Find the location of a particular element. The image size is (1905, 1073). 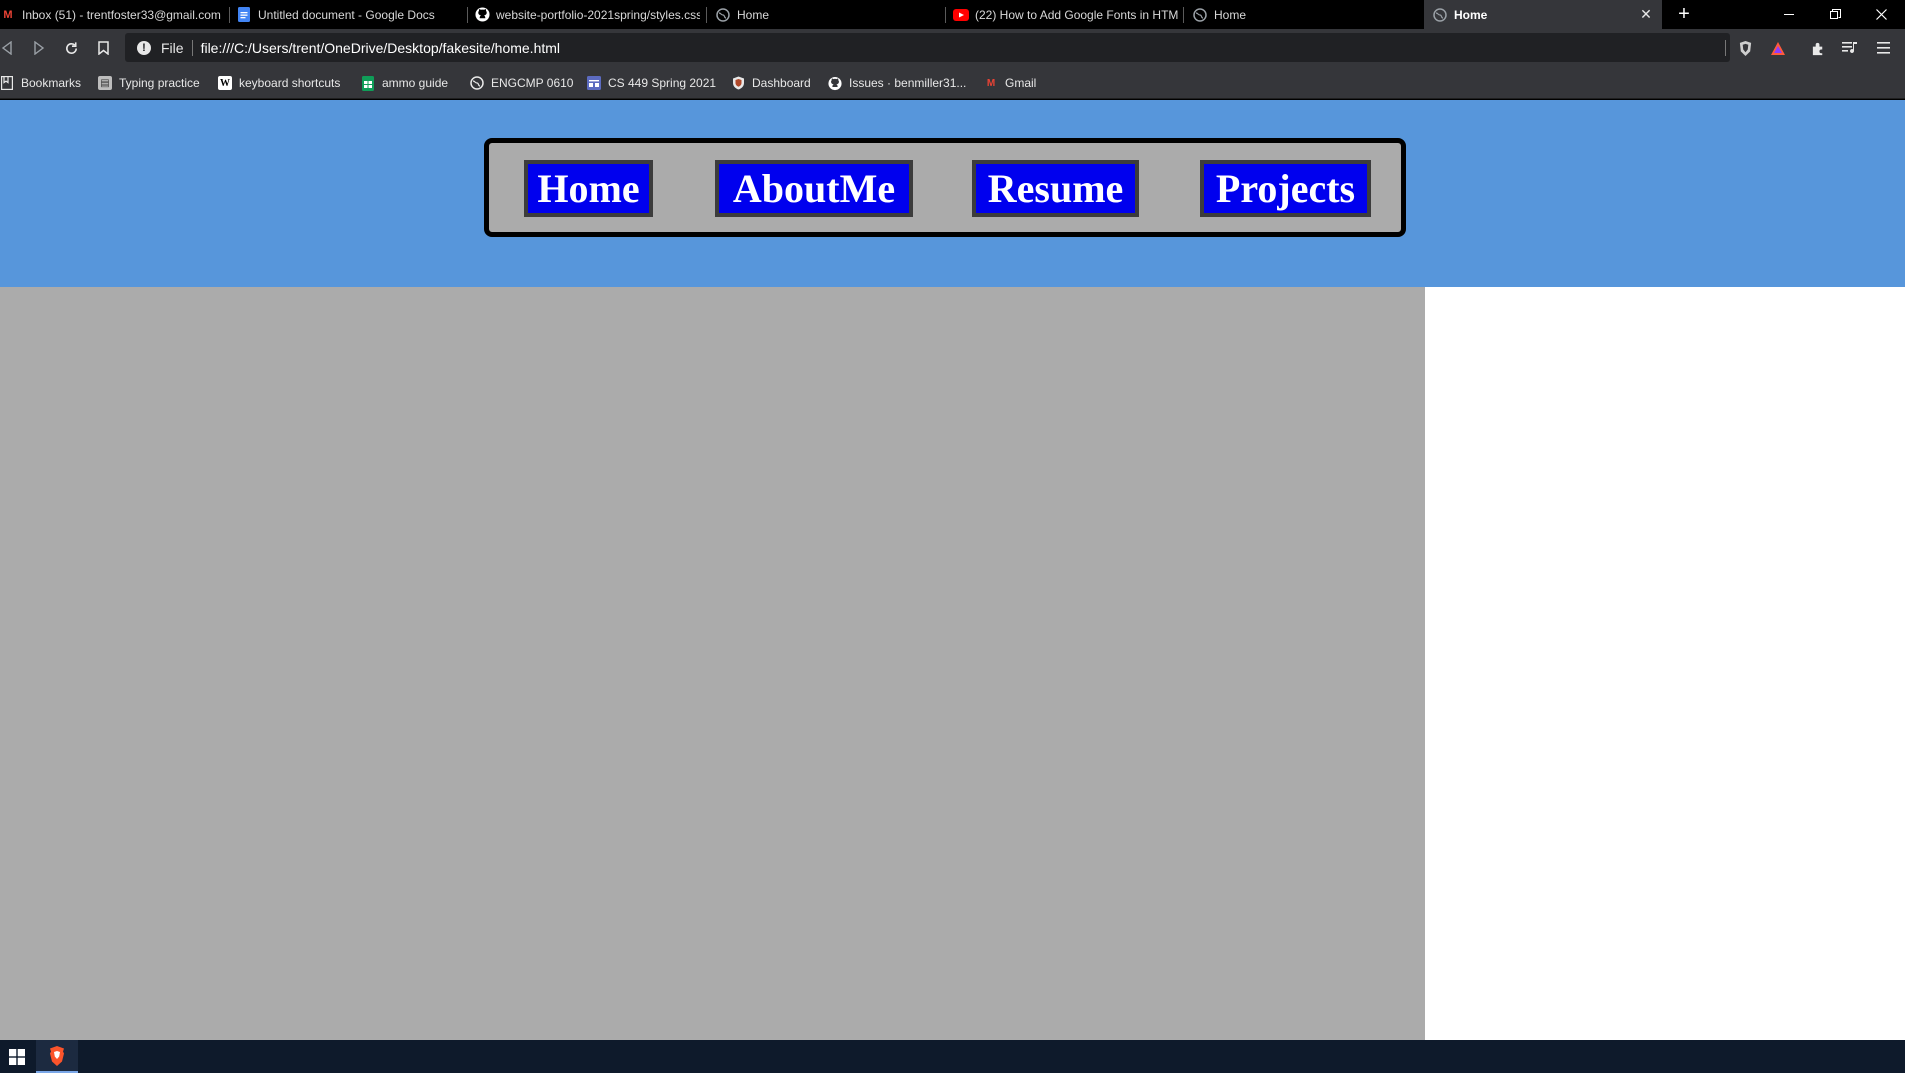

close-tab-icon: ✕ is located at coordinates (1646, 14).